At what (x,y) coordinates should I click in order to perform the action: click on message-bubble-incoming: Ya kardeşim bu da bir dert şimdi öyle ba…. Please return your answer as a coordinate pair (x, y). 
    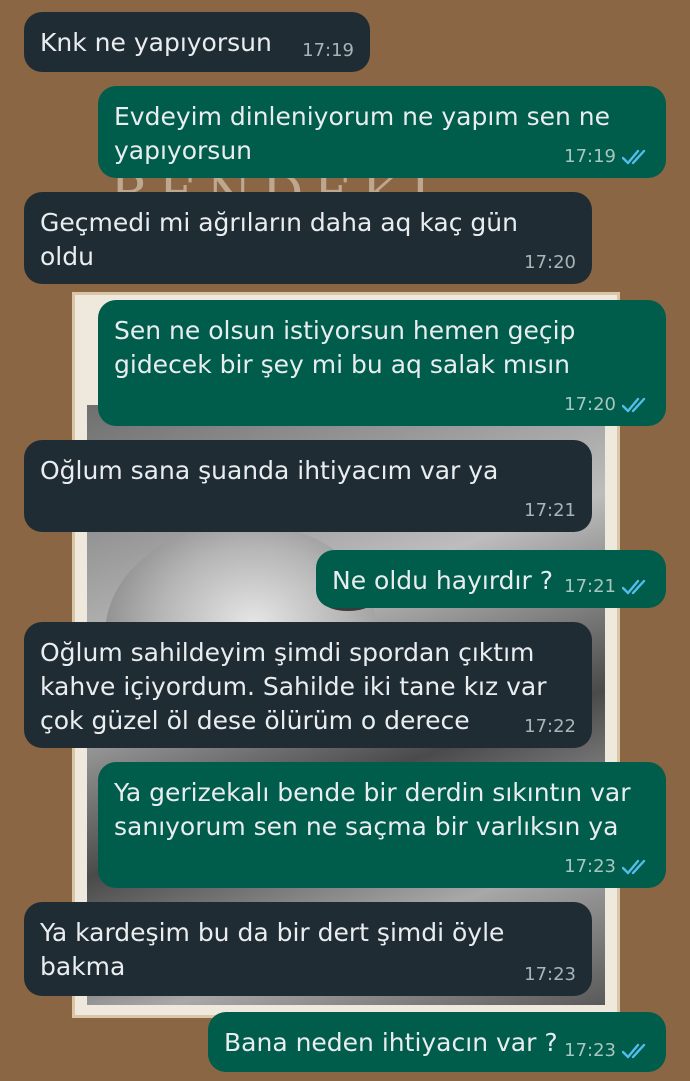
    Looking at the image, I should click on (308, 949).